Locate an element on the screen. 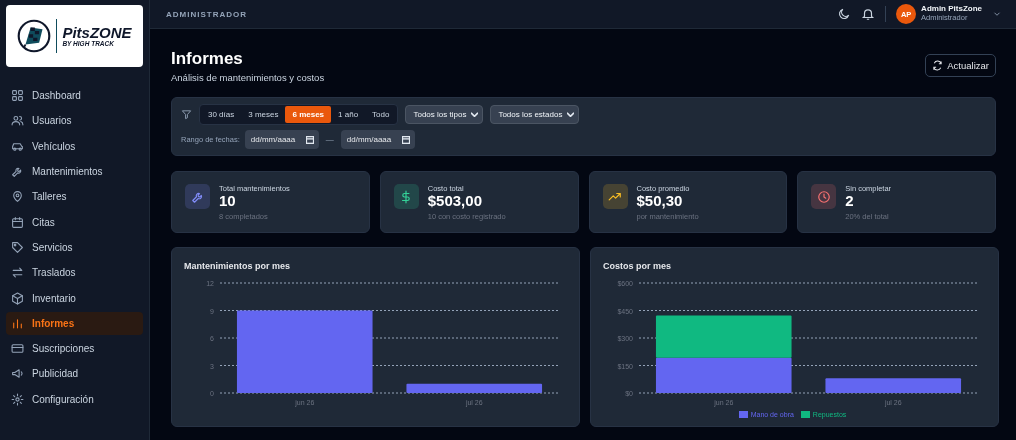 The width and height of the screenshot is (1016, 440). status-dropdown: Todos los estados is located at coordinates (535, 114).